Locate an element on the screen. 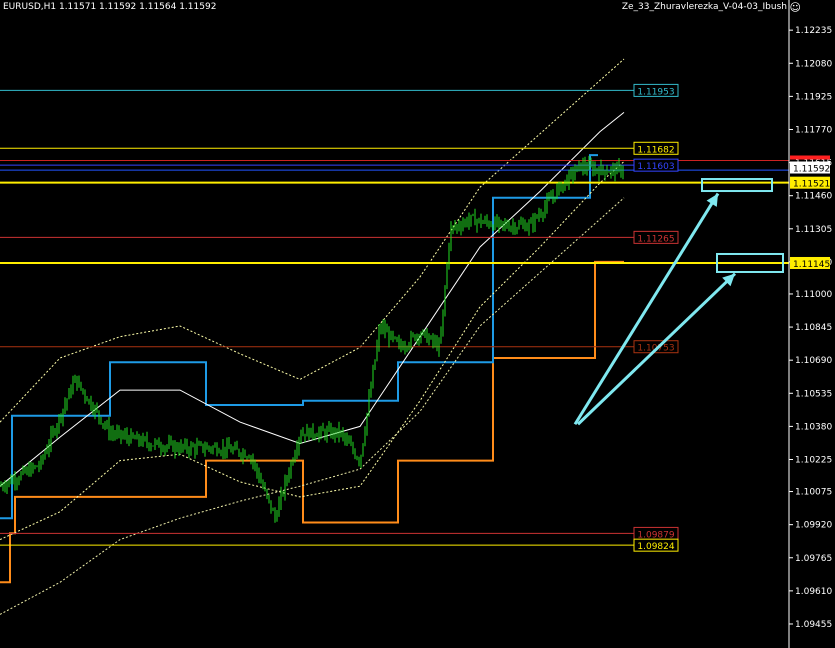  y-tick-label-1: 1.12080 is located at coordinates (813, 64).